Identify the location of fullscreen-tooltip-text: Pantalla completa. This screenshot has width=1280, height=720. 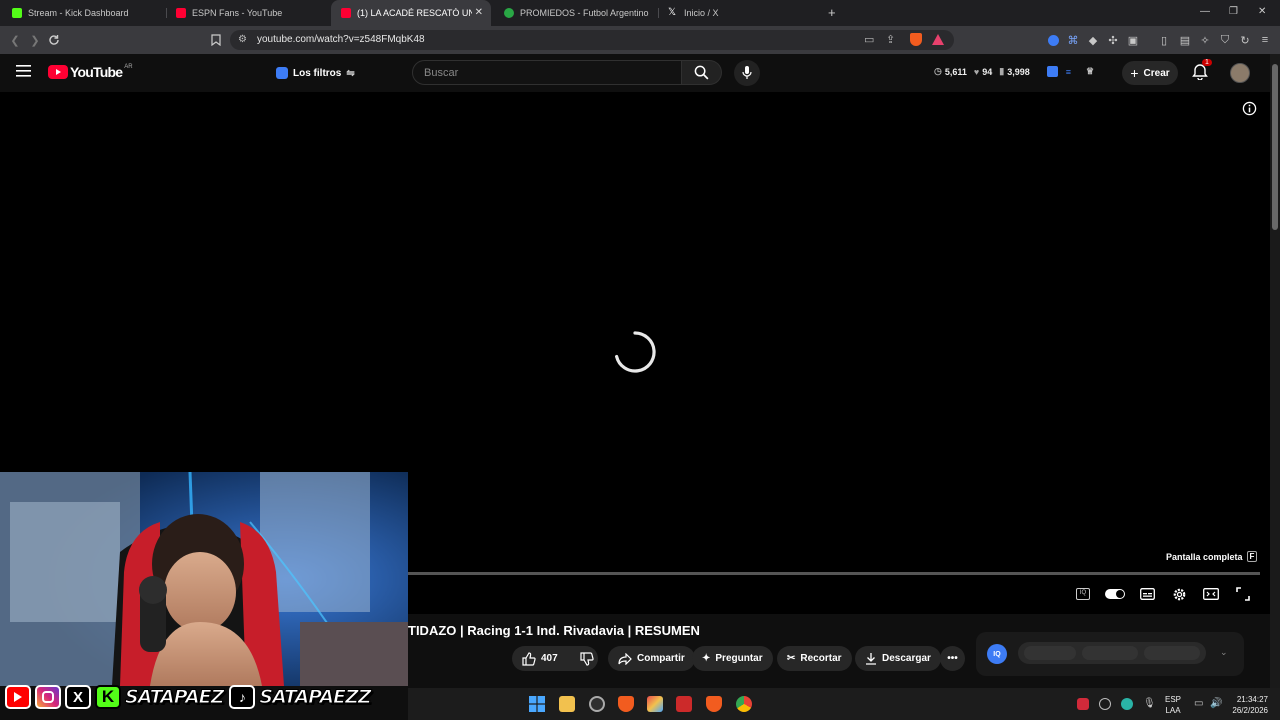
(1204, 556).